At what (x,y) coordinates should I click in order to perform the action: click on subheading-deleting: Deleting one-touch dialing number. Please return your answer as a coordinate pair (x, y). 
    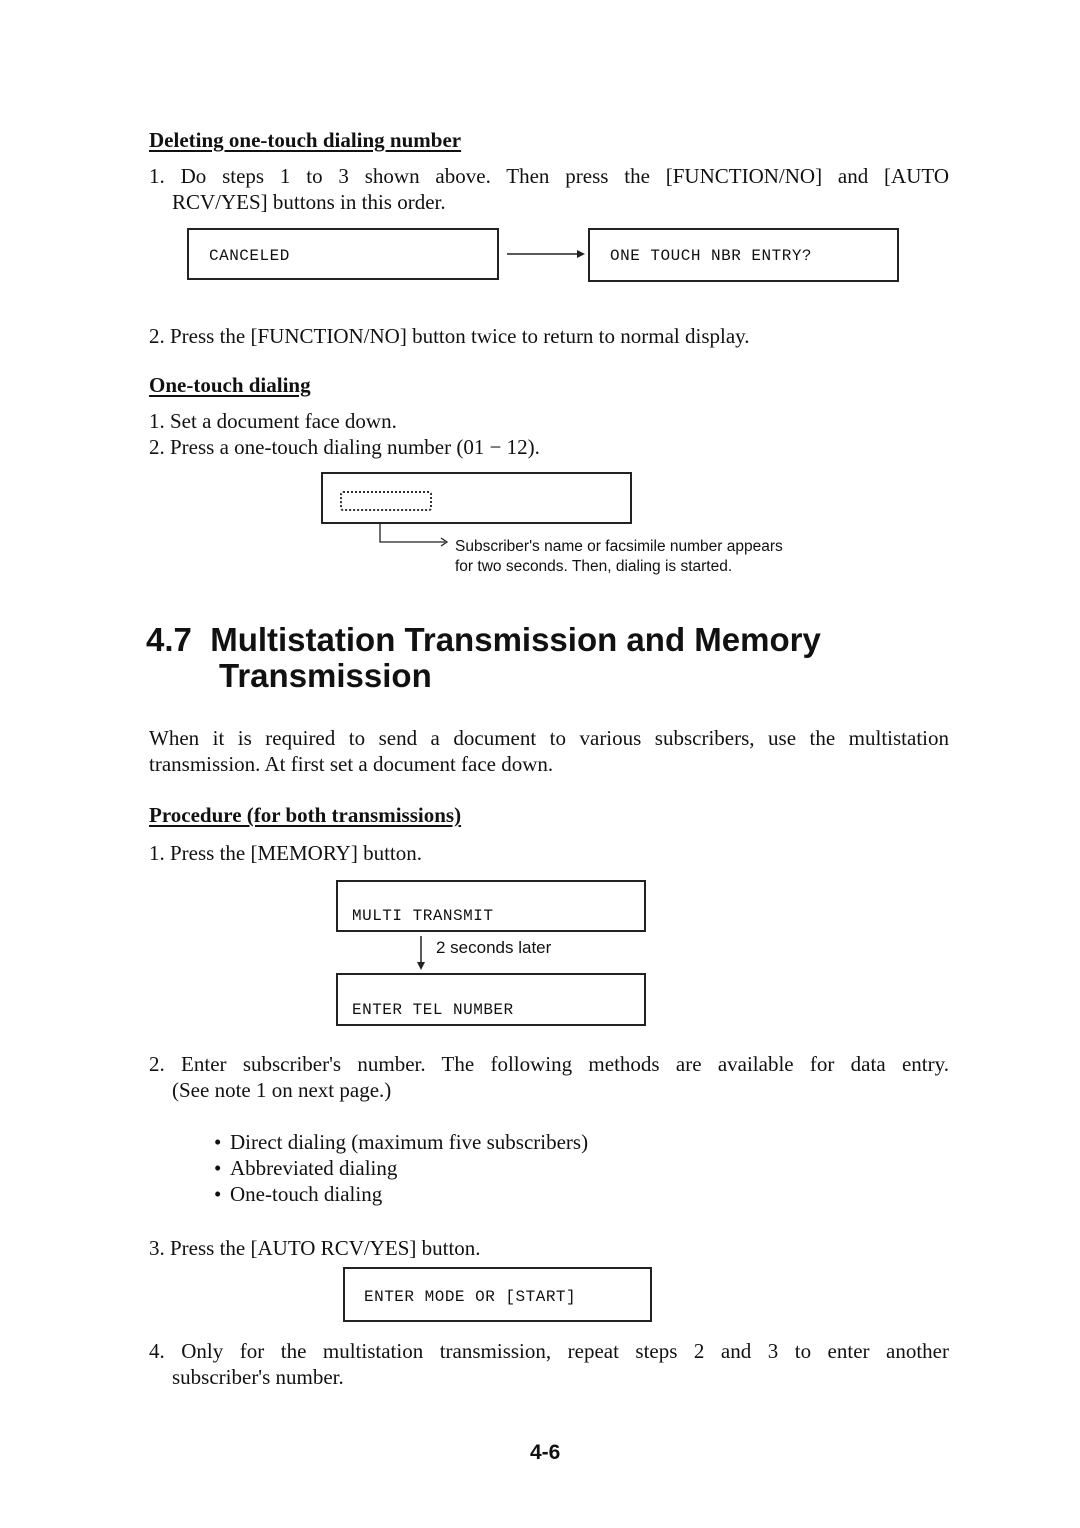
    Looking at the image, I should click on (305, 140).